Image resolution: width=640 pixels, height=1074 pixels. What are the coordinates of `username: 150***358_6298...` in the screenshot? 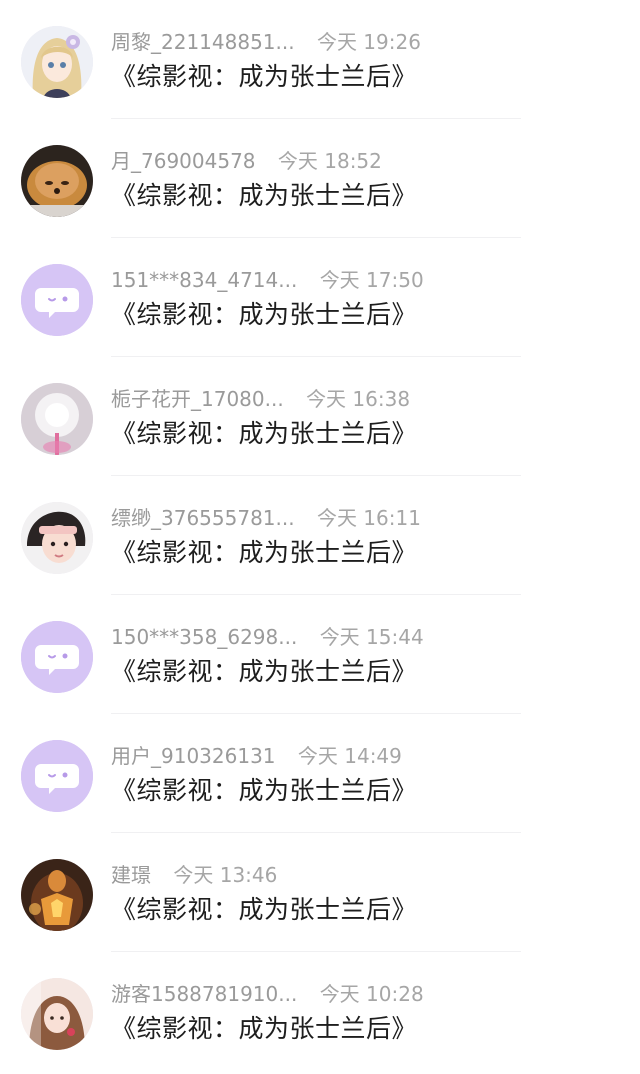 It's located at (204, 637).